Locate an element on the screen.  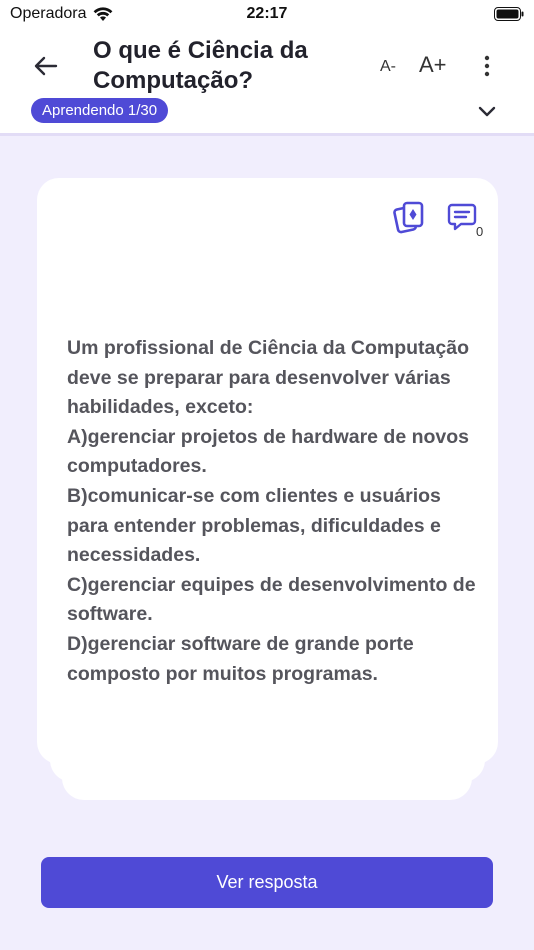
more-options-button is located at coordinates (487, 66).